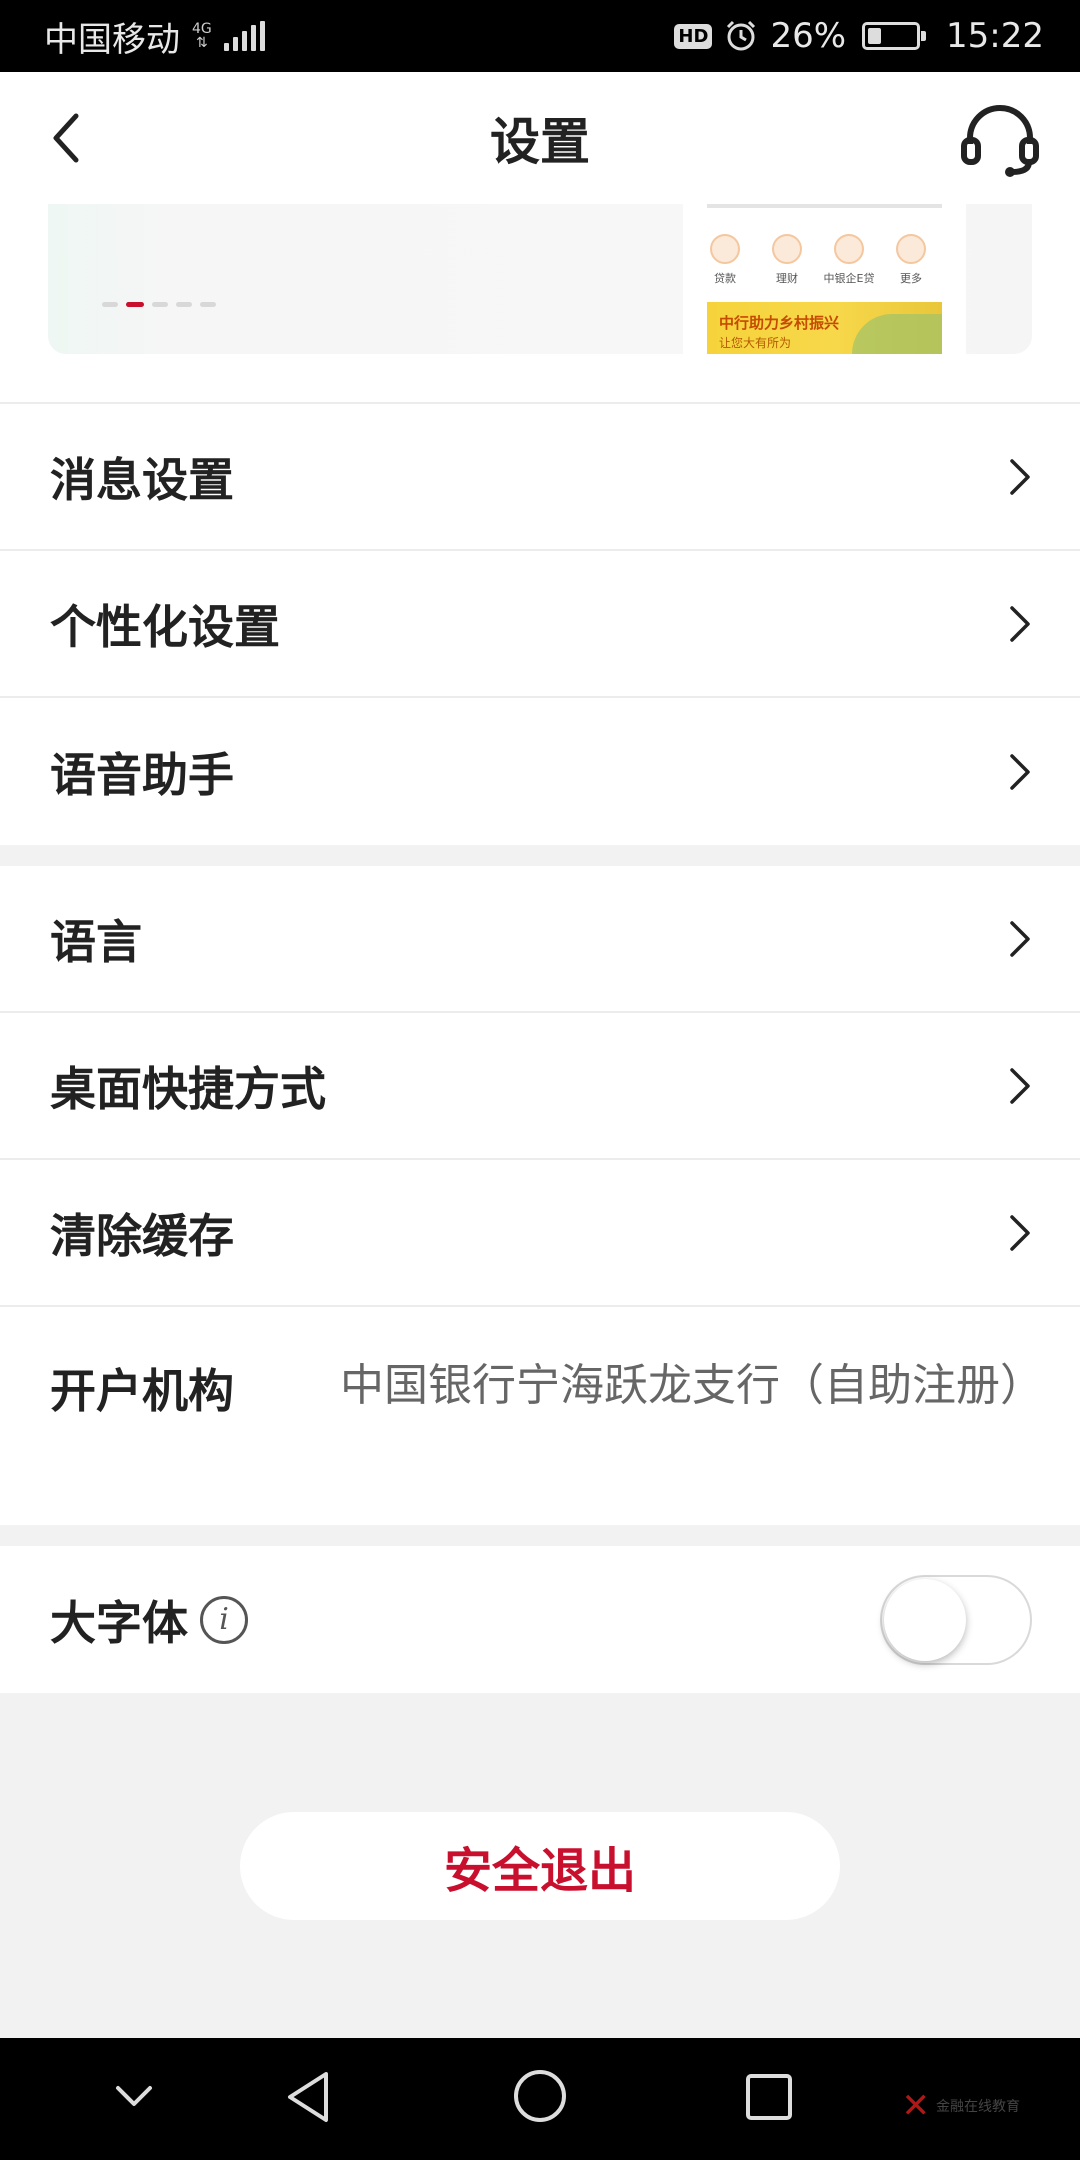  What do you see at coordinates (165, 626) in the screenshot?
I see `row-label: 个性化设置` at bounding box center [165, 626].